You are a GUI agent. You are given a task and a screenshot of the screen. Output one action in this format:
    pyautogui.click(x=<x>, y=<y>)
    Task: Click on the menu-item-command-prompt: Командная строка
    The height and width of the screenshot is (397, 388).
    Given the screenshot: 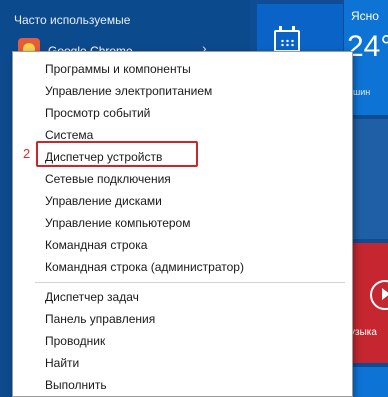 What is the action you would take?
    pyautogui.click(x=96, y=245)
    